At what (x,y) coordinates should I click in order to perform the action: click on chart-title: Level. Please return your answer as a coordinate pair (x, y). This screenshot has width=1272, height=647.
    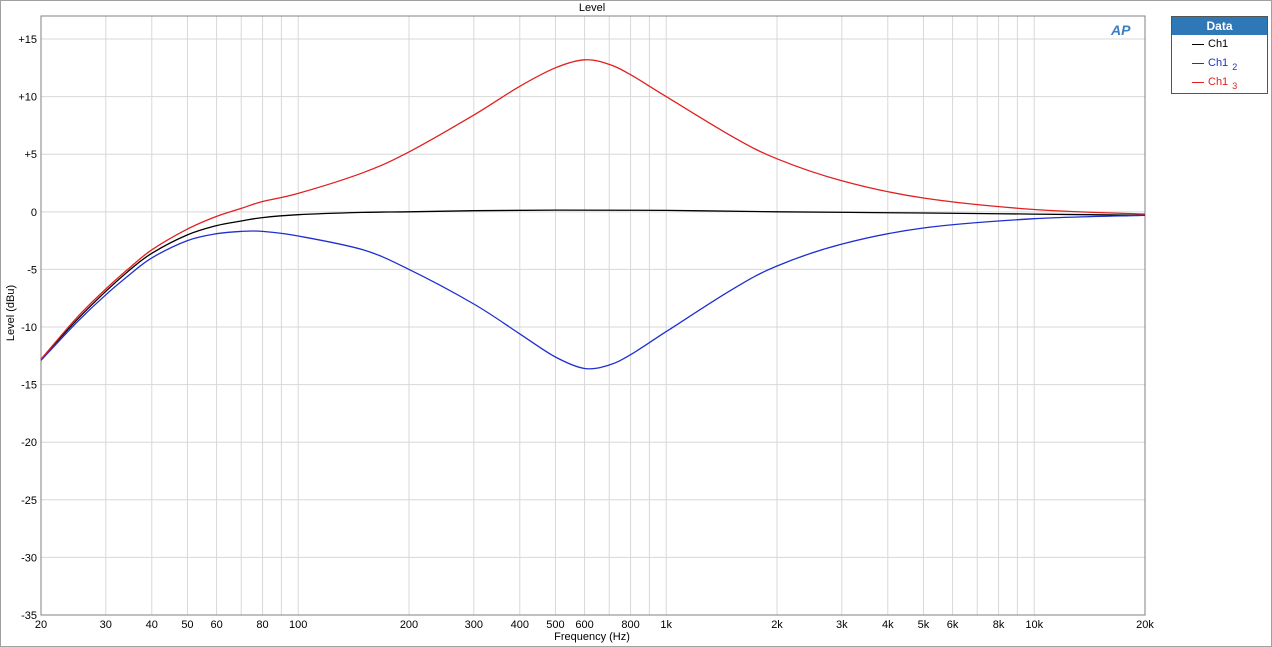
    Looking at the image, I should click on (592, 8).